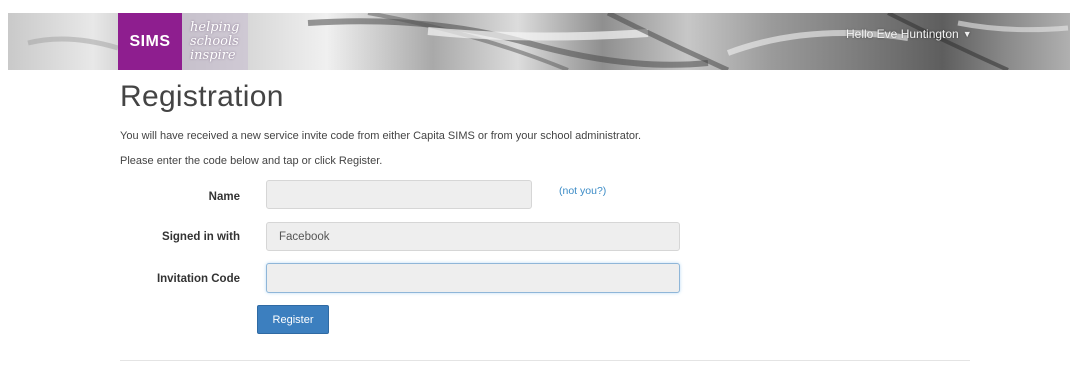  I want to click on signed-in-label: Signed in with, so click(201, 237).